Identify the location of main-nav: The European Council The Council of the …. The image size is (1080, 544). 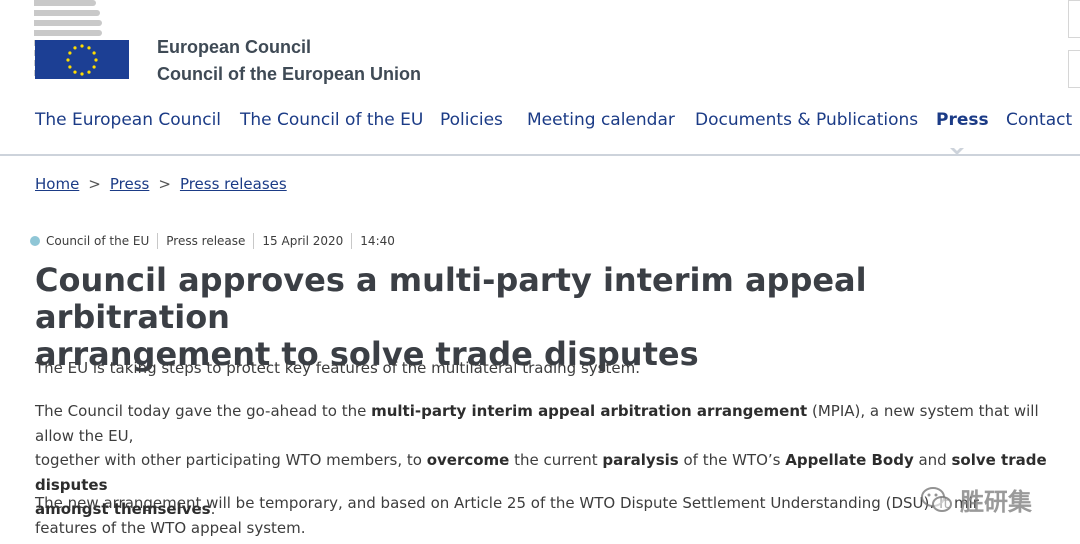
(540, 130).